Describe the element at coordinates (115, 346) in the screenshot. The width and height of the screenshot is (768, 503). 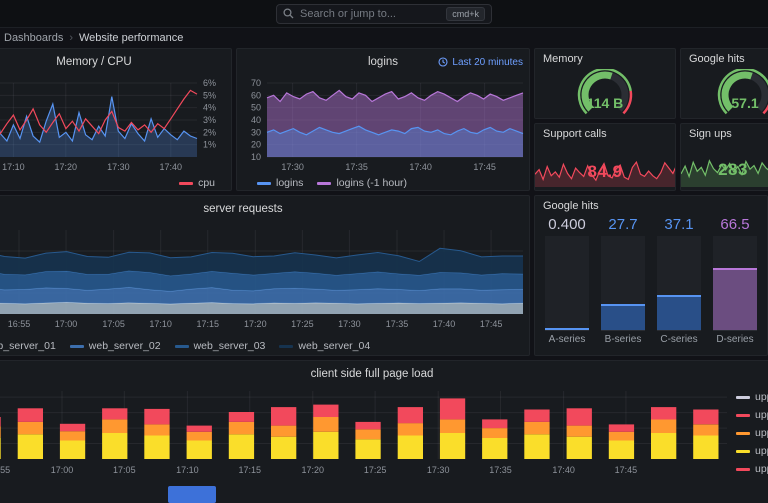
I see `legend-item-web_server_02: web_server_02` at that location.